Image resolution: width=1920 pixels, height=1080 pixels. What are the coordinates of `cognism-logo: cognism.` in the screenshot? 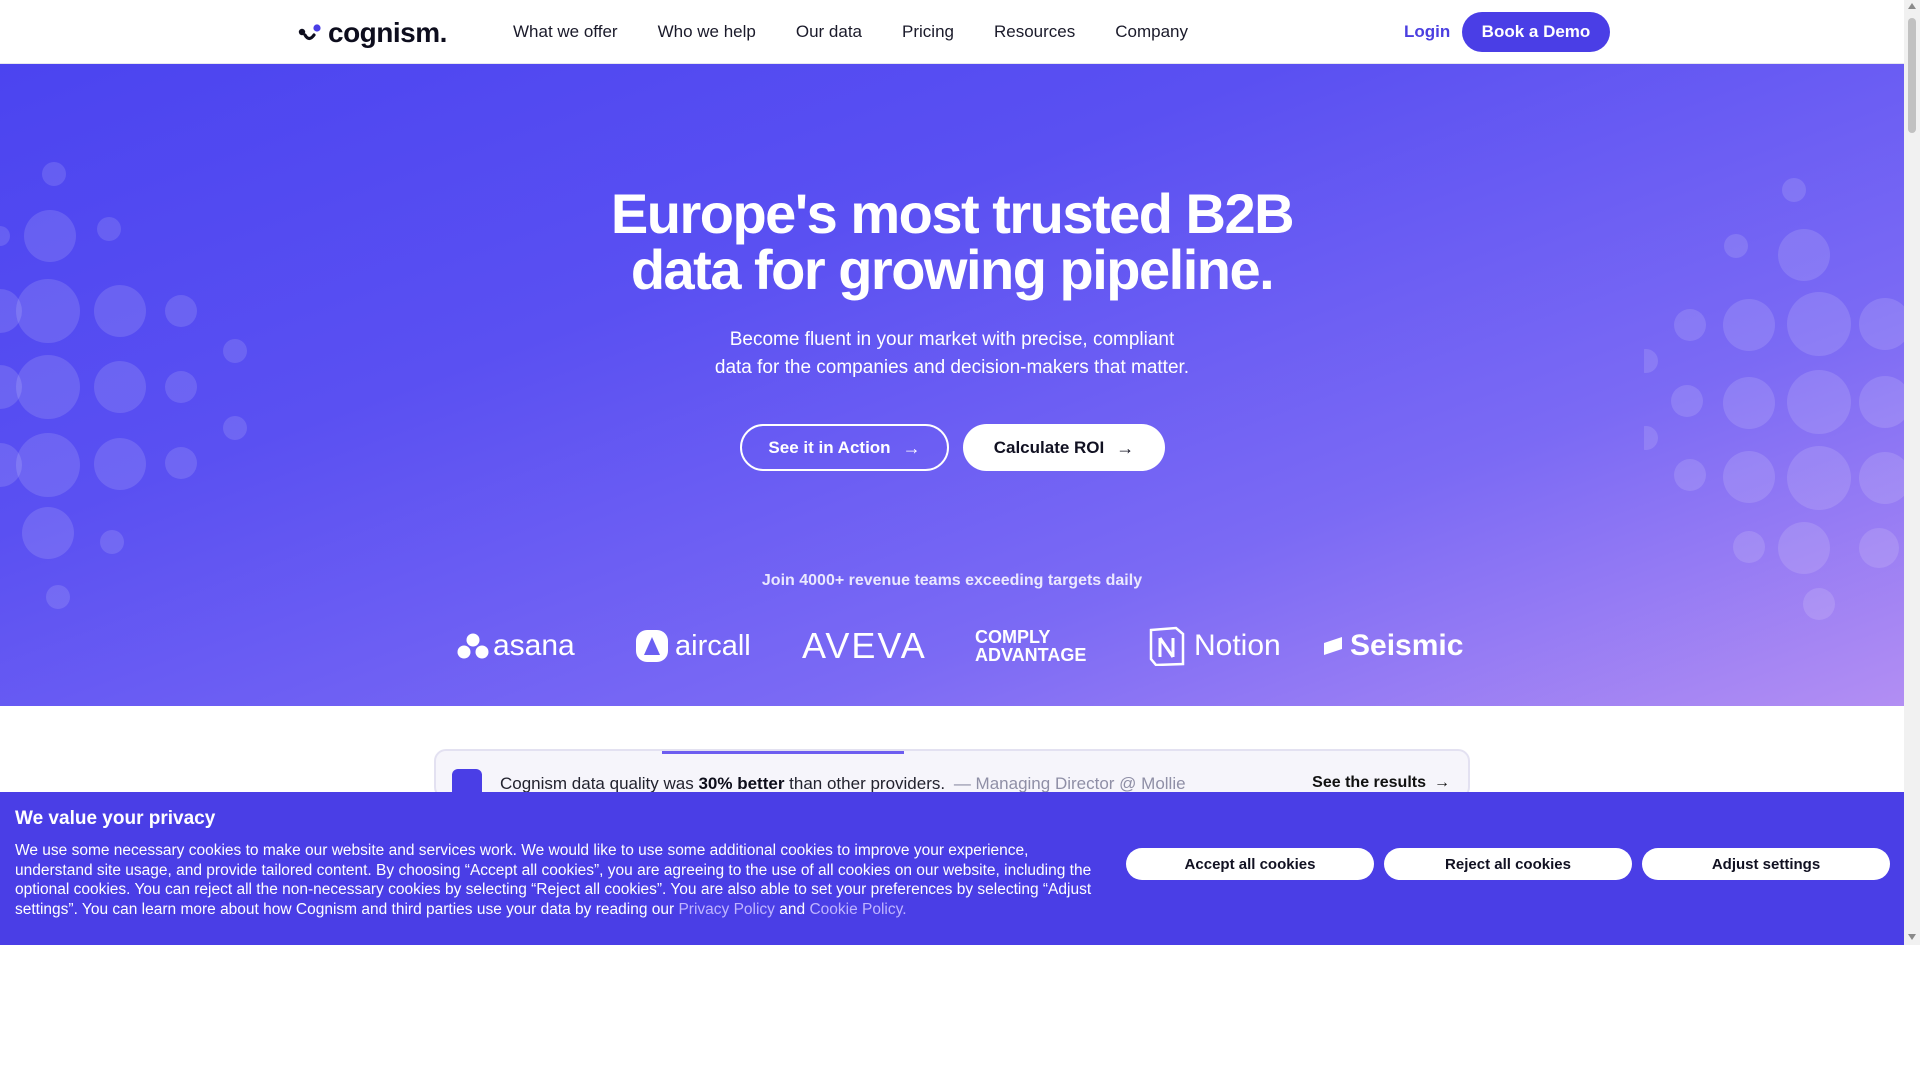 It's located at (372, 33).